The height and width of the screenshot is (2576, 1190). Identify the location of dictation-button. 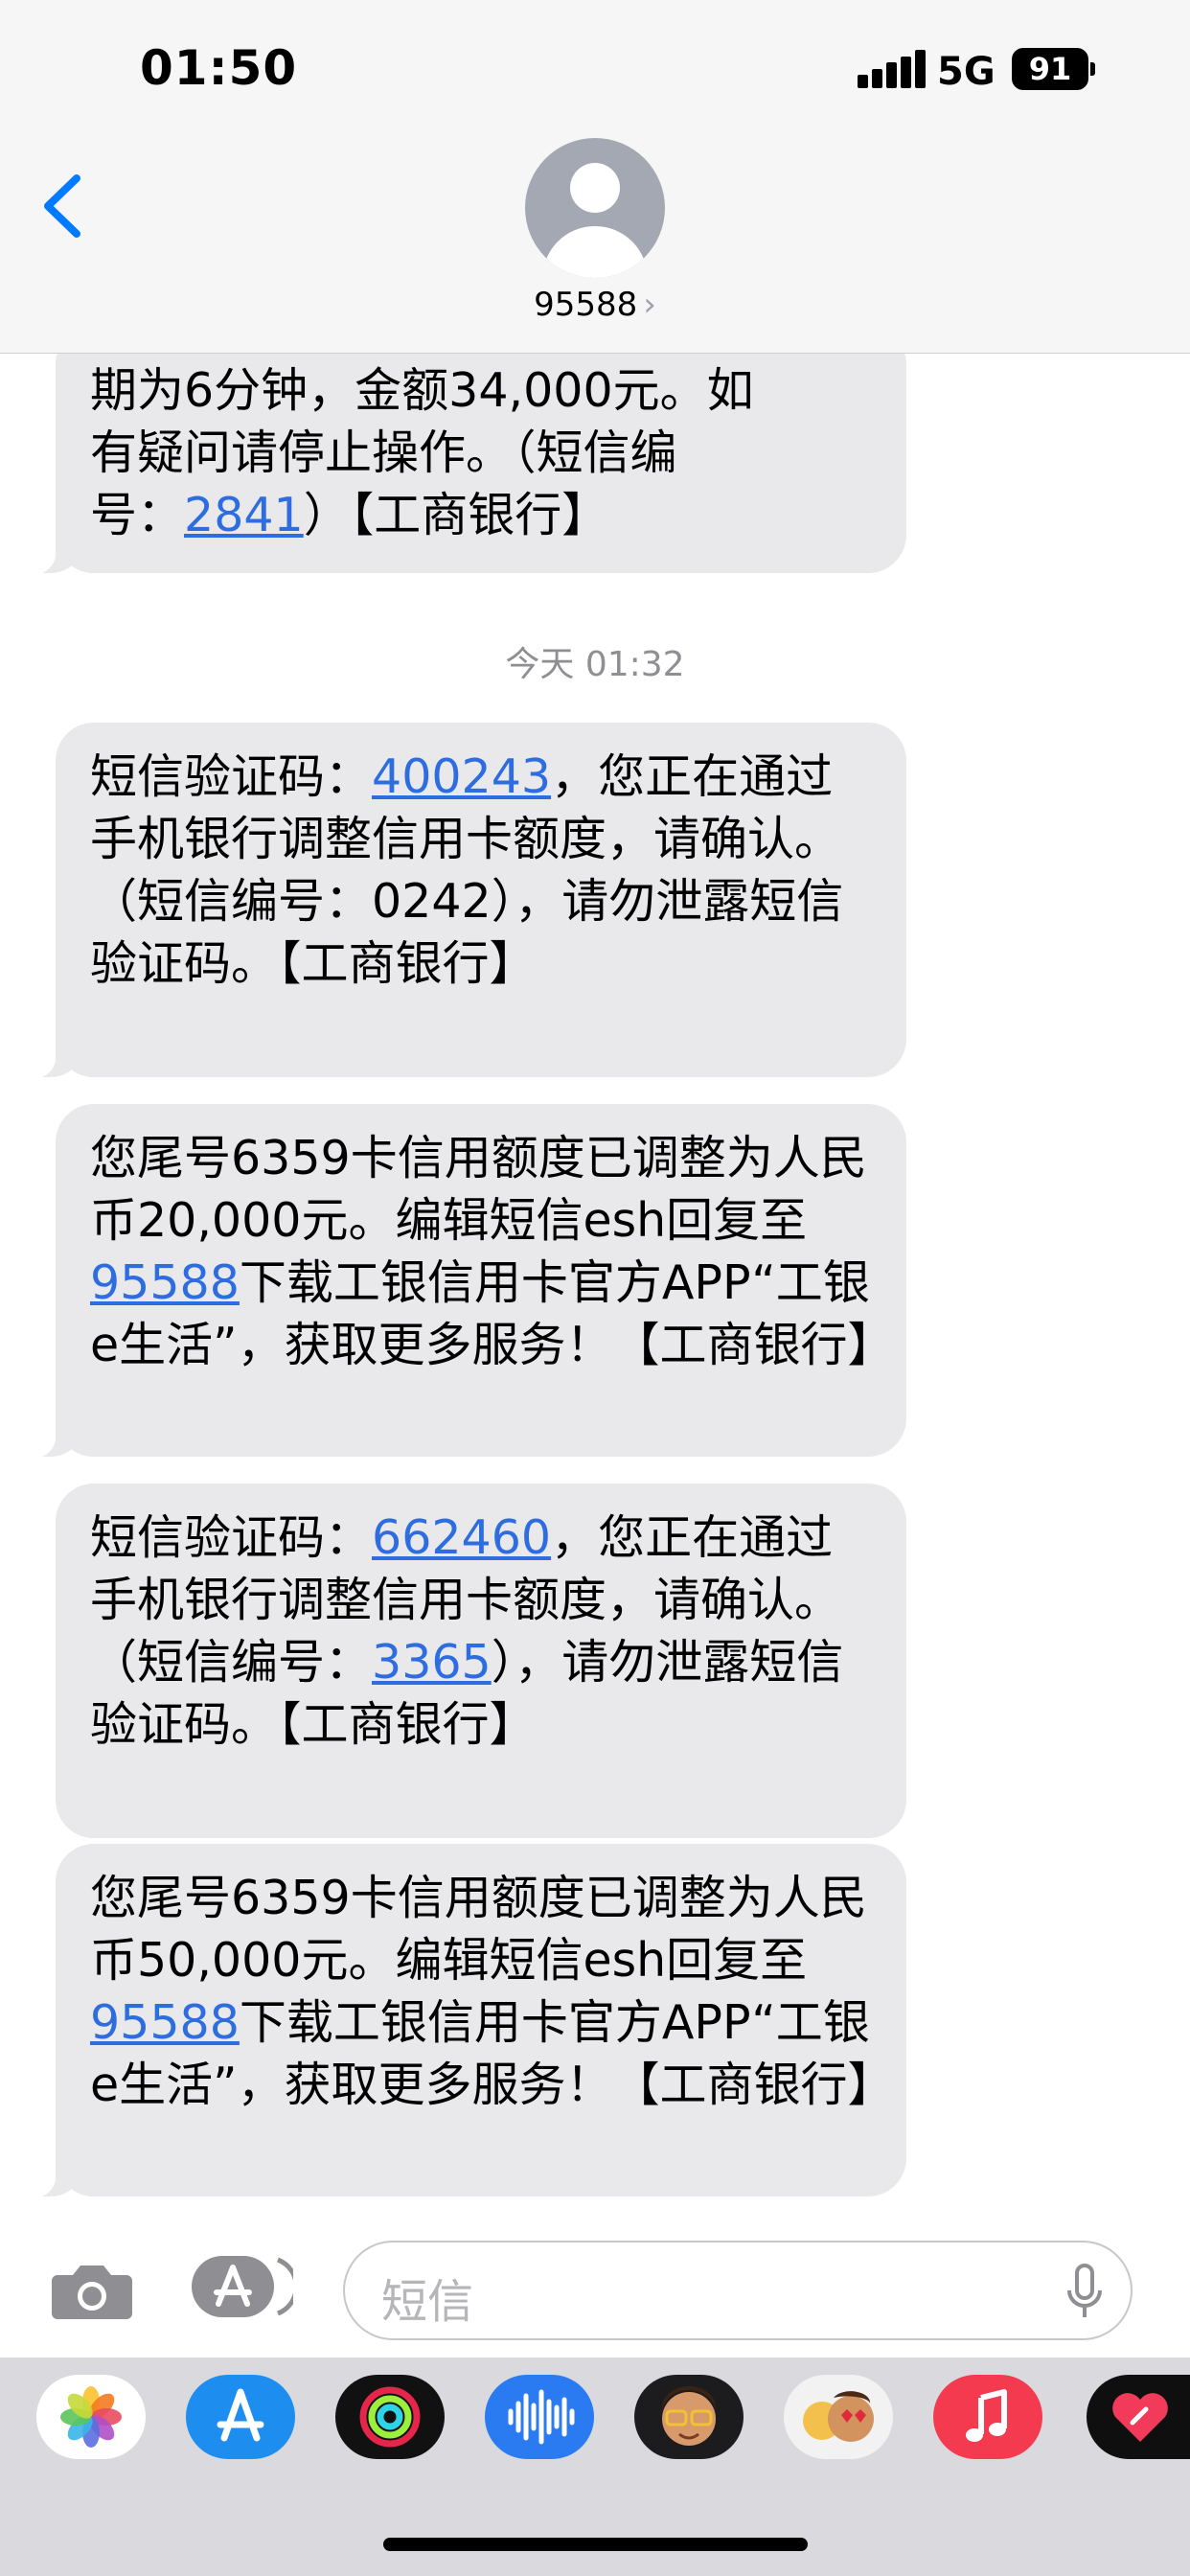
(1085, 2292).